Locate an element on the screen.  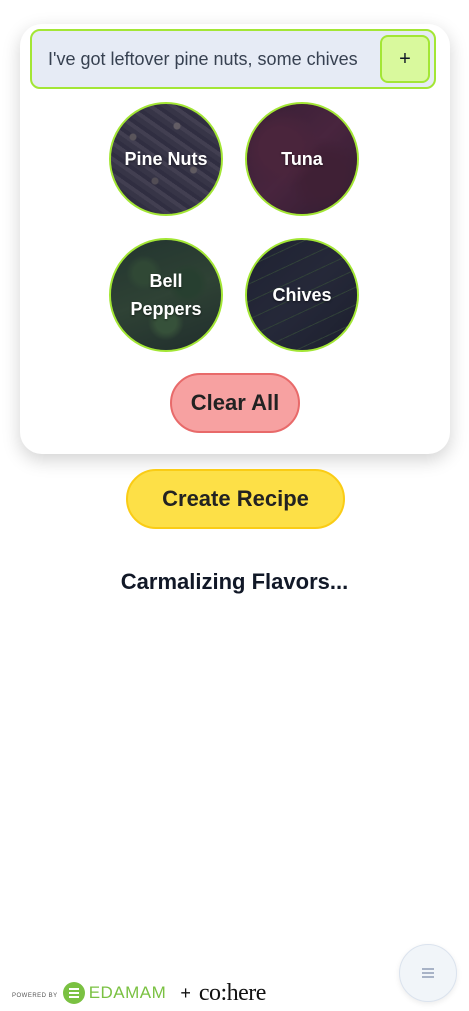
powered-by-label: POWERED BY is located at coordinates (35, 996).